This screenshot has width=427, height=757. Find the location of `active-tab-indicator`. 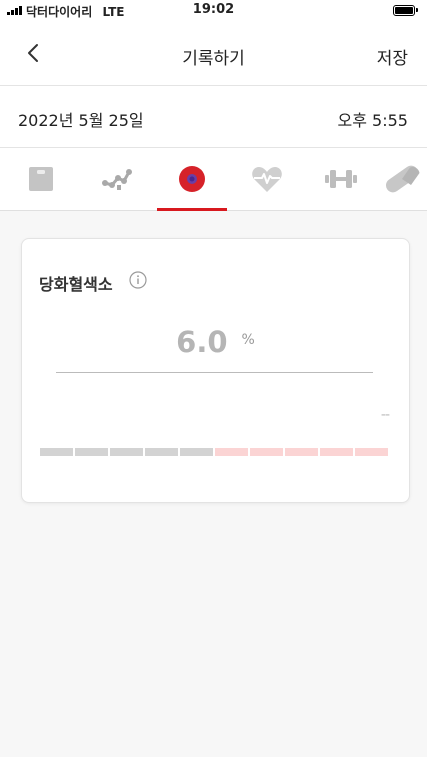

active-tab-indicator is located at coordinates (192, 209).